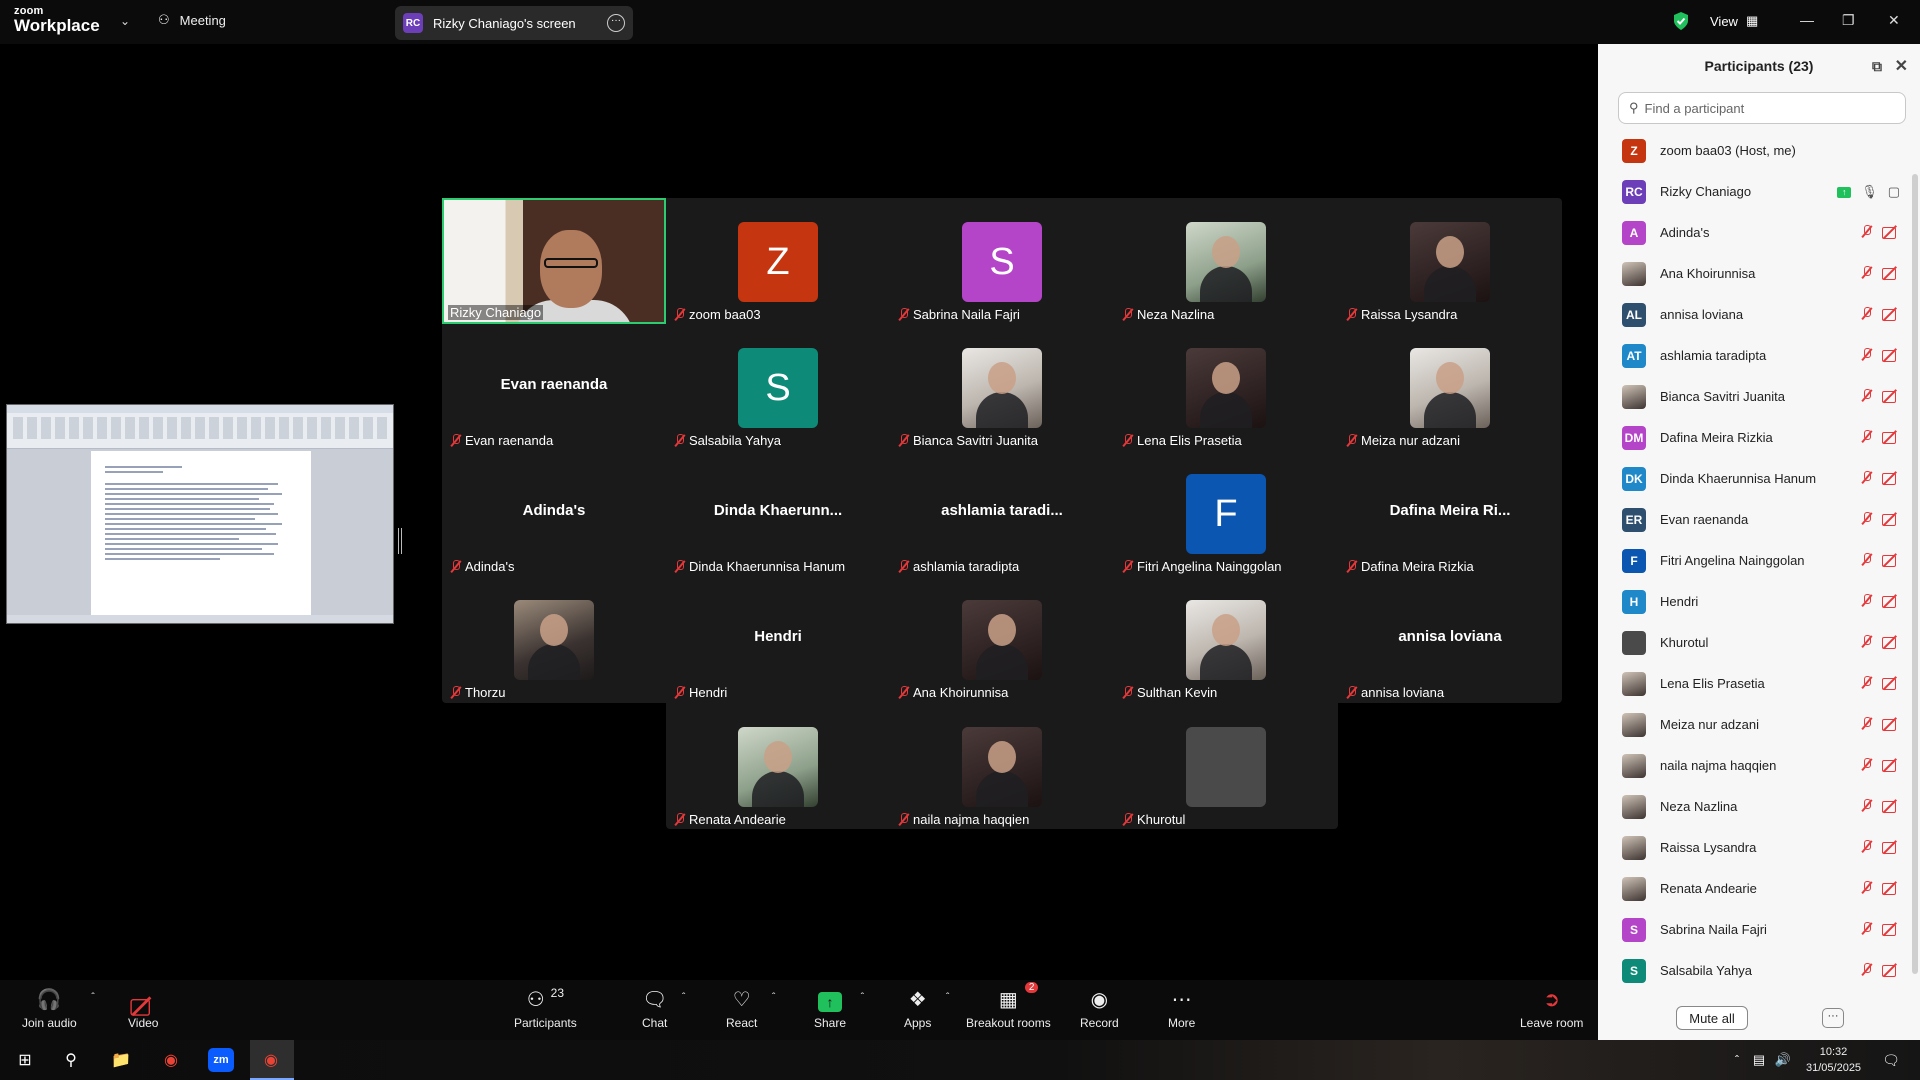 The height and width of the screenshot is (1080, 1920). Describe the element at coordinates (25, 1060) in the screenshot. I see `windows-start-icon: ⊞` at that location.